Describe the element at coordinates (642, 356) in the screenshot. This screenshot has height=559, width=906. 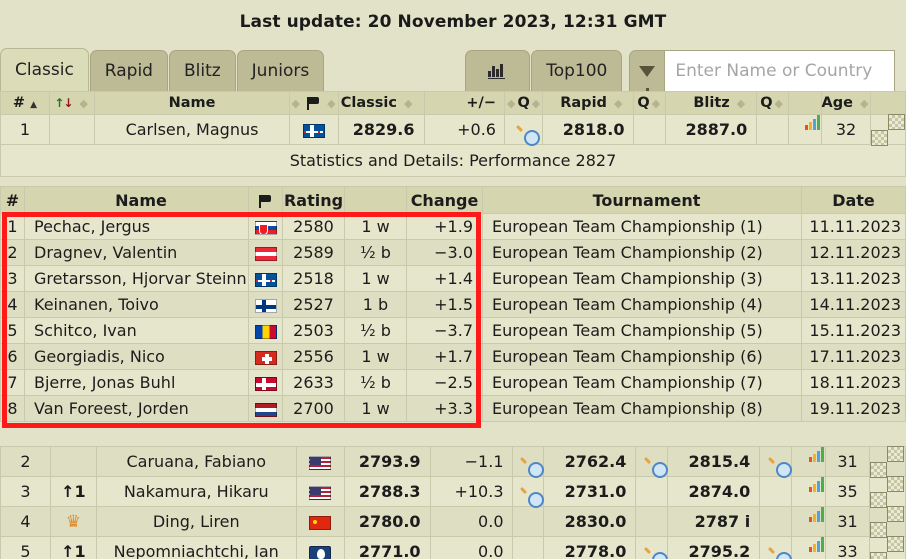
I see `detail-cell-tournament: European Team Championship (6)` at that location.